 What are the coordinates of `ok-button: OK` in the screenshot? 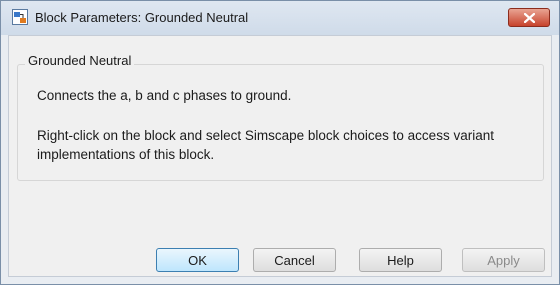 It's located at (197, 260).